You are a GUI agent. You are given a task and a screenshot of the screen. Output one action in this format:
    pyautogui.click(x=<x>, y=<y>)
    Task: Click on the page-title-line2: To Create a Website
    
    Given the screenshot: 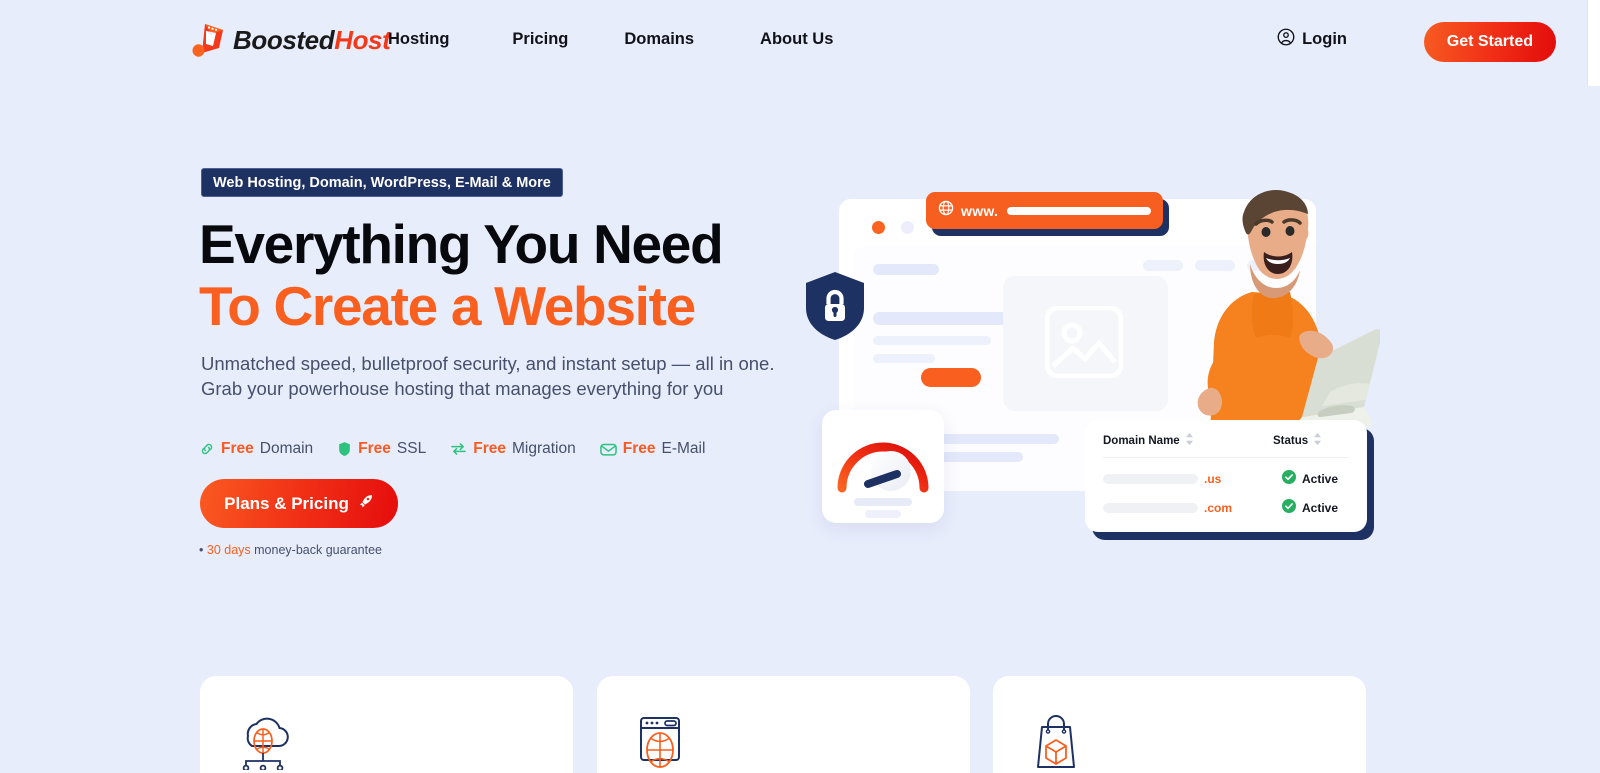 What is the action you would take?
    pyautogui.click(x=447, y=306)
    